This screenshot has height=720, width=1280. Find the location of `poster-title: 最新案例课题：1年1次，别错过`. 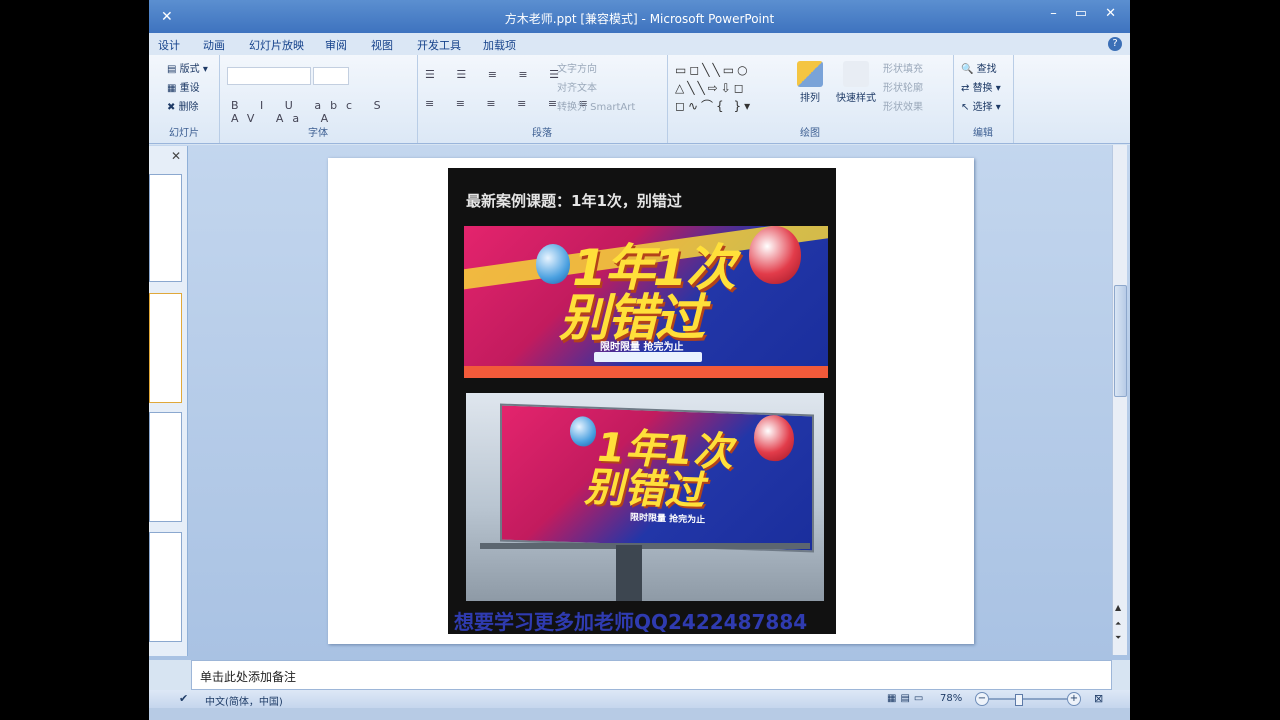

poster-title: 最新案例课题：1年1次，别错过 is located at coordinates (574, 201).